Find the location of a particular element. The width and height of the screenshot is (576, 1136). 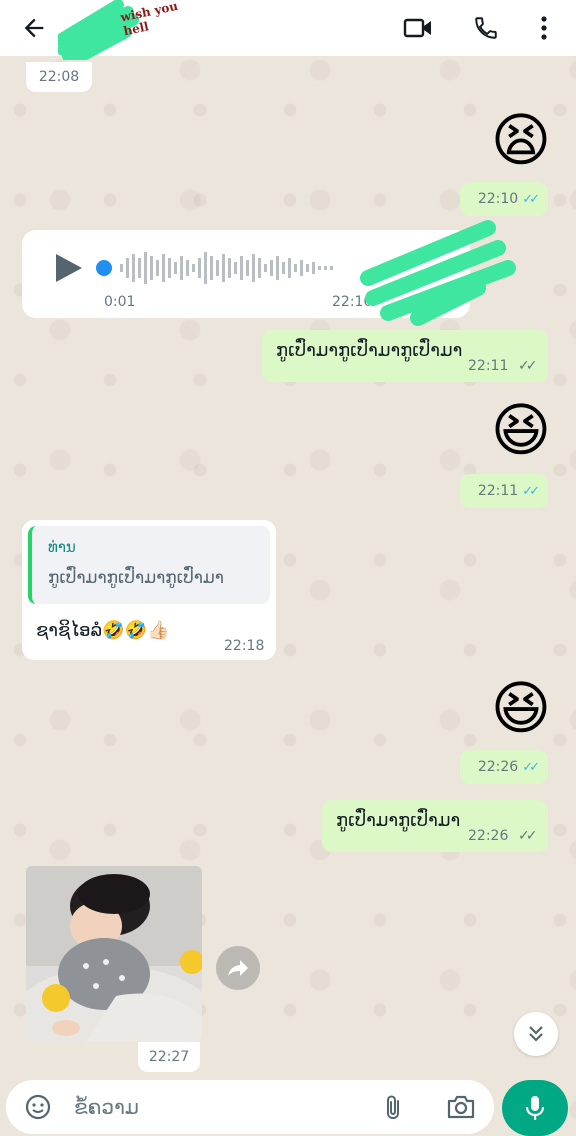

outgoing-text-message: ກູເປົ່າມາກູເປົ່າມາກູເປົ່າມາ 22:11 ✓✓ is located at coordinates (405, 356).